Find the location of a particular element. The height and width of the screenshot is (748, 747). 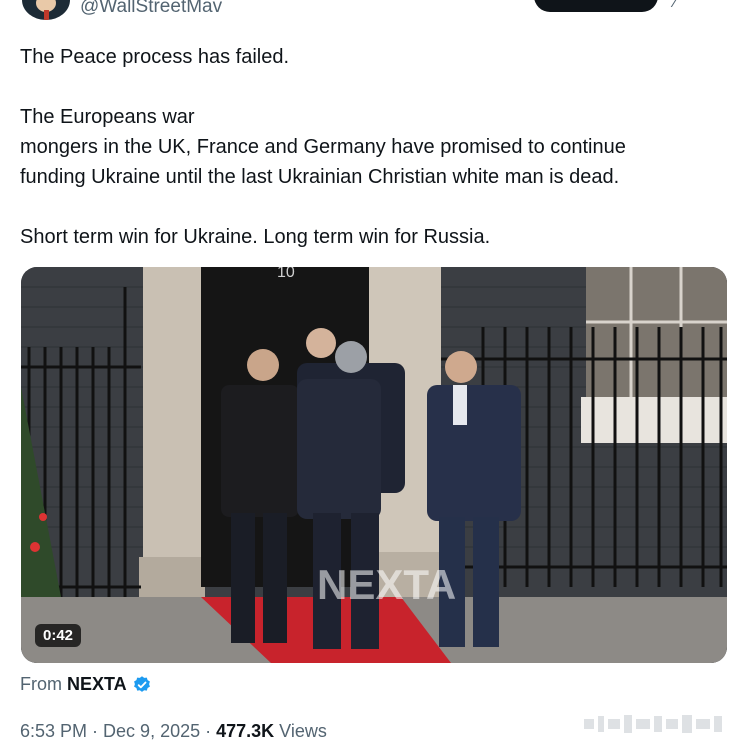

media-source-row: From NEXTA is located at coordinates (86, 684).